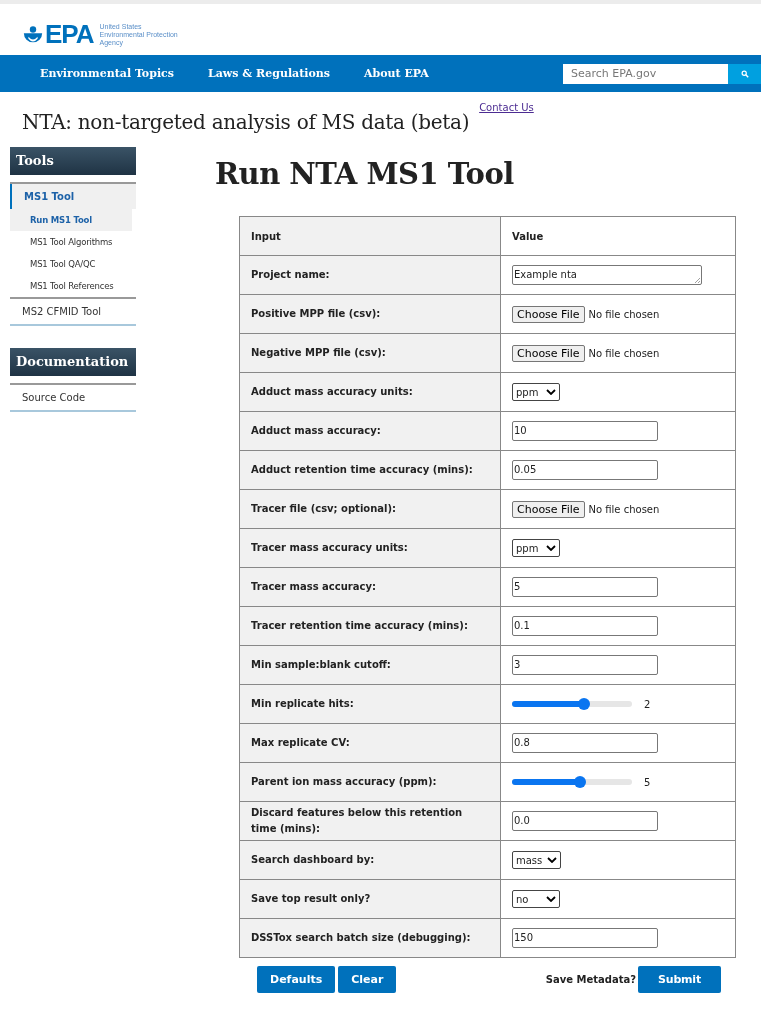 The image size is (761, 1035). What do you see at coordinates (365, 175) in the screenshot?
I see `page-heading: Run NTA MS1 Tool` at bounding box center [365, 175].